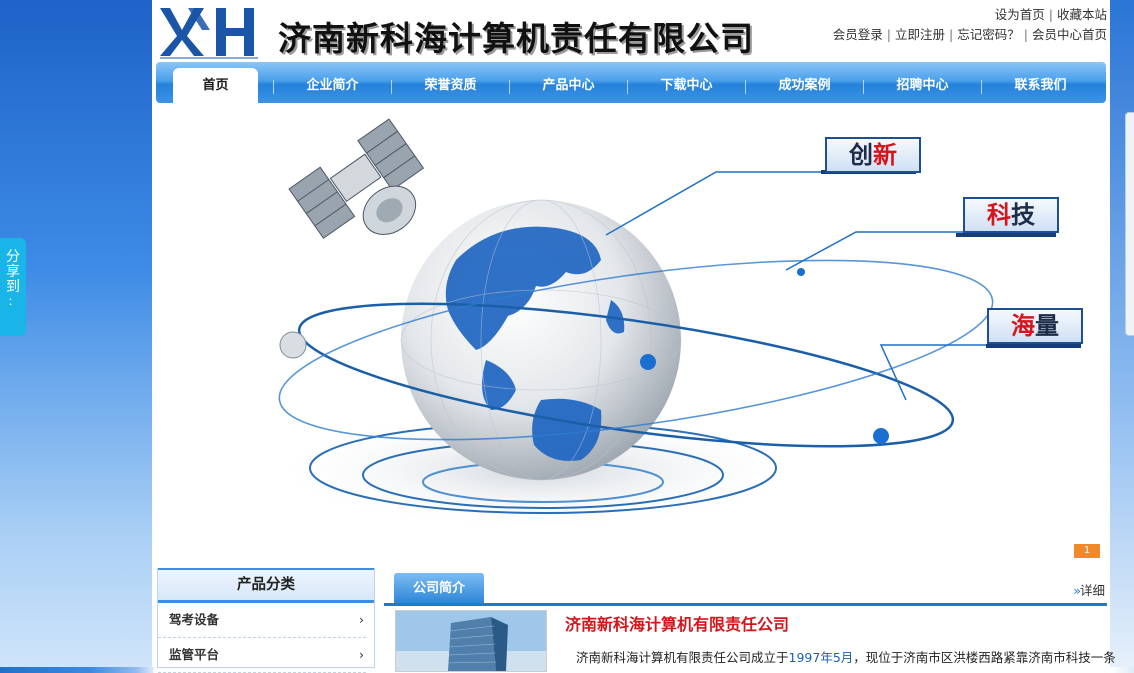 This screenshot has width=1134, height=673. I want to click on tag-char: 海, so click(1023, 326).